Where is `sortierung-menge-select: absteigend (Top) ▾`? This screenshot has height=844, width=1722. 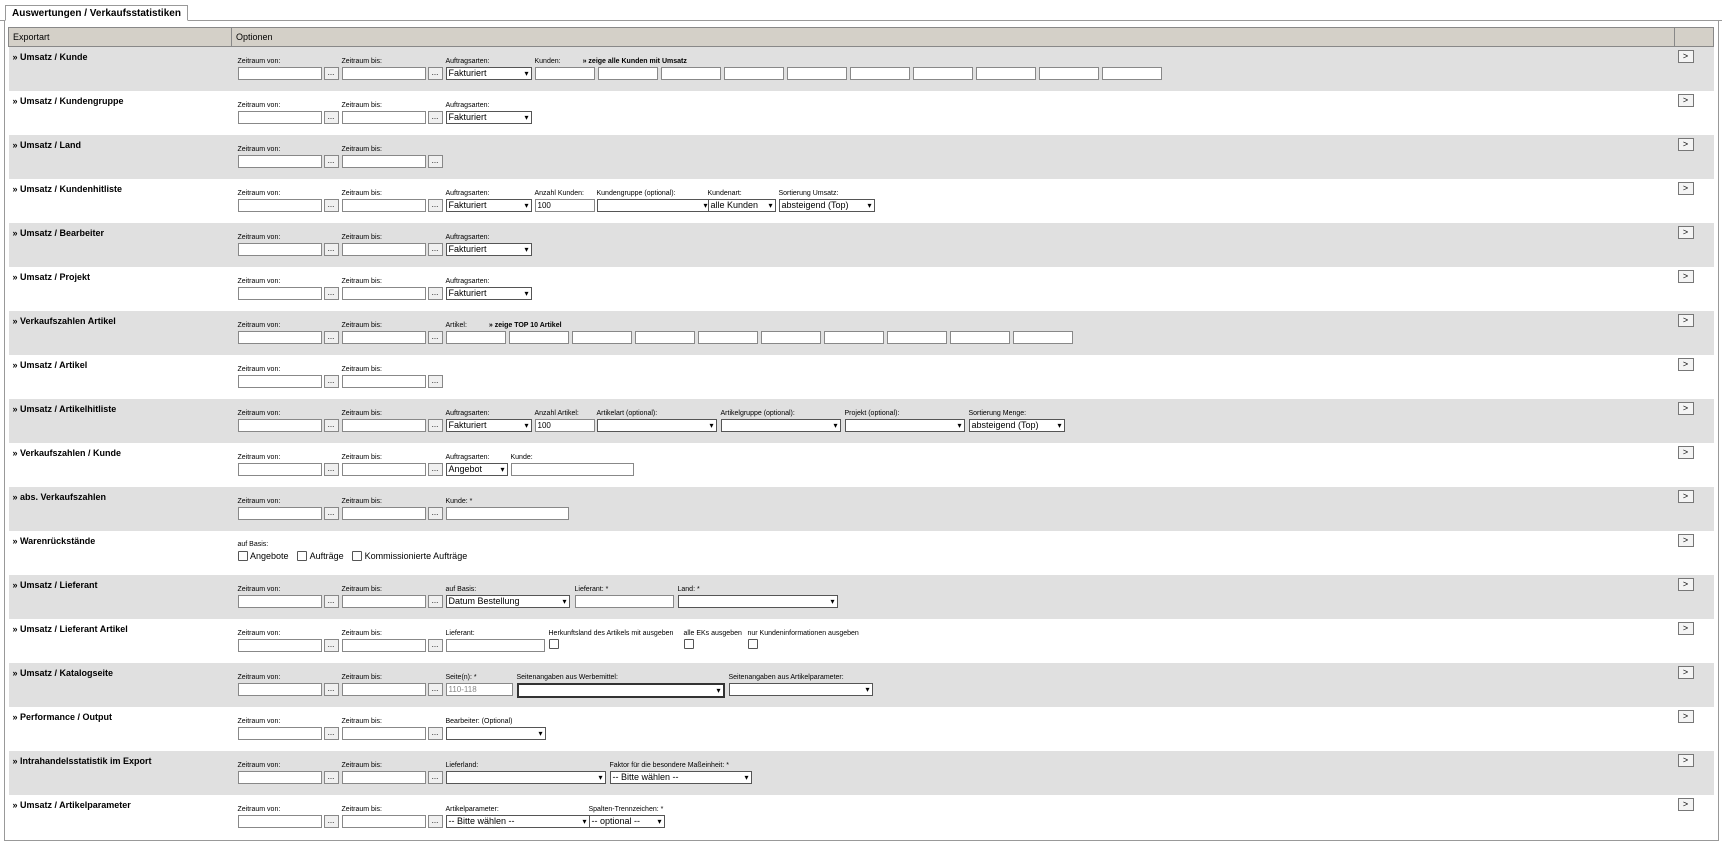
sortierung-menge-select: absteigend (Top) ▾ is located at coordinates (1016, 425).